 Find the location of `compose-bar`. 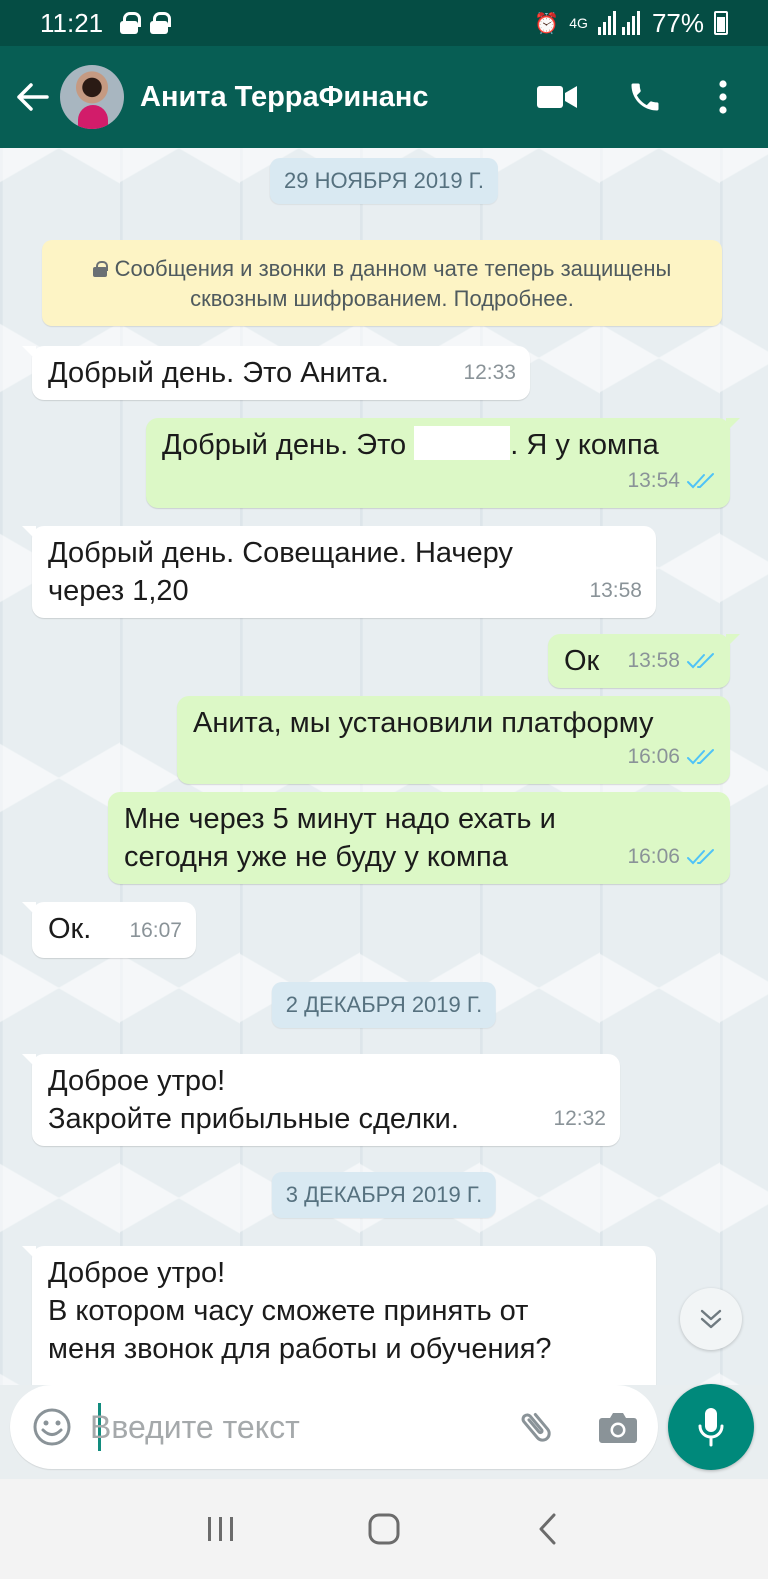

compose-bar is located at coordinates (384, 1431).